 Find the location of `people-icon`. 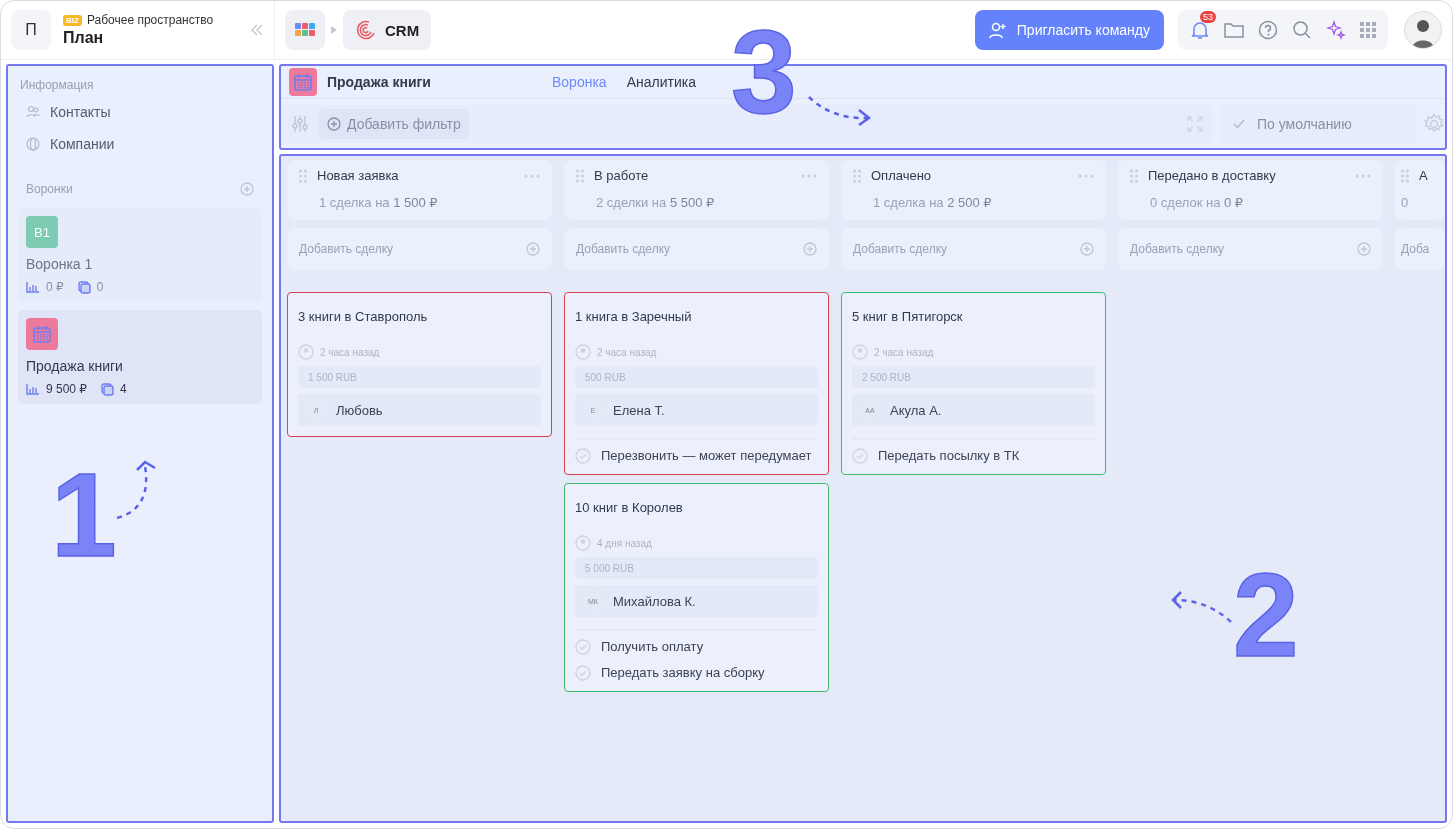

people-icon is located at coordinates (33, 112).